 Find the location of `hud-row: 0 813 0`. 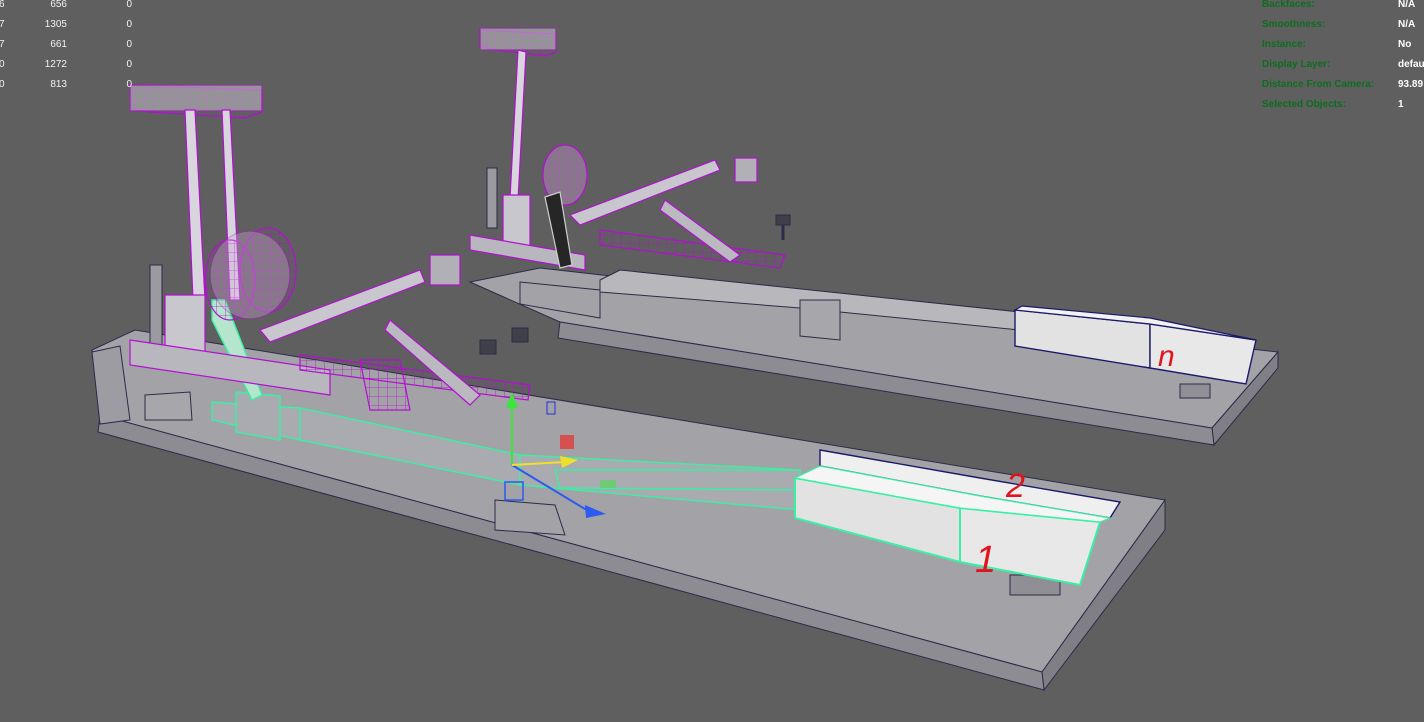

hud-row: 0 813 0 is located at coordinates (66, 84).